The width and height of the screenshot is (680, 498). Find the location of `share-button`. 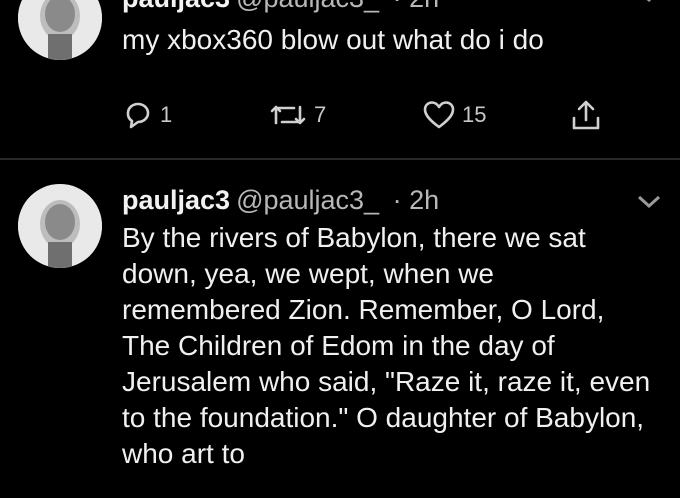

share-button is located at coordinates (586, 115).